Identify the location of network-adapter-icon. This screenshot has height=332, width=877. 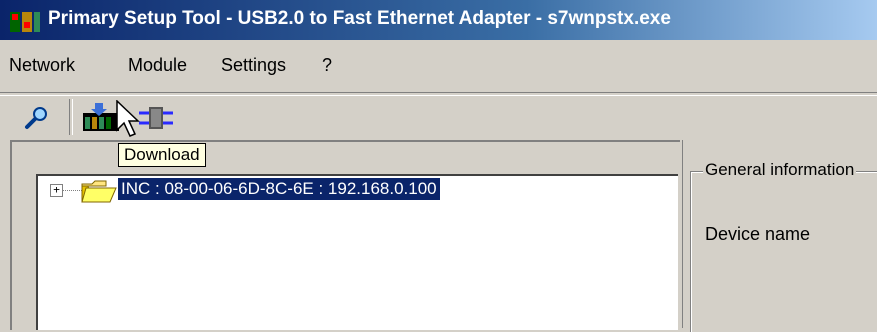
(156, 118).